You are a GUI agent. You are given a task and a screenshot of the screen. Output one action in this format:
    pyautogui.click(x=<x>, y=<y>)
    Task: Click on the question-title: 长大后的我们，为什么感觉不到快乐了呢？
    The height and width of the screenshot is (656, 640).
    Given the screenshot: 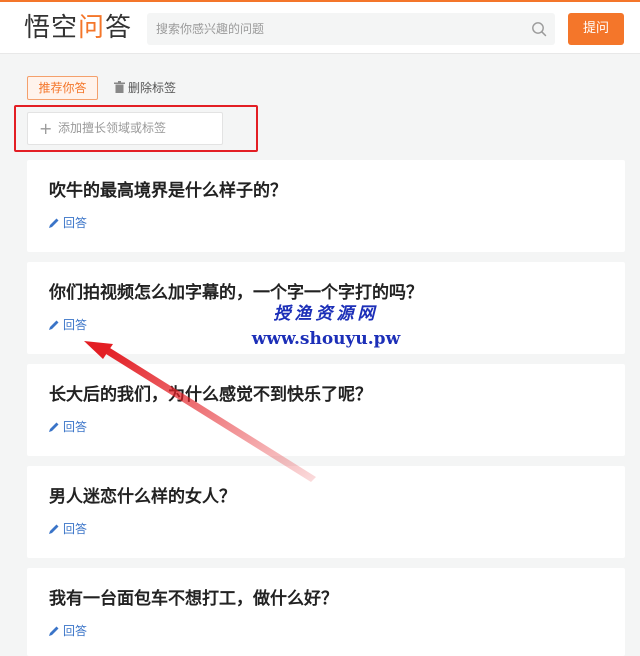 What is the action you would take?
    pyautogui.click(x=329, y=395)
    